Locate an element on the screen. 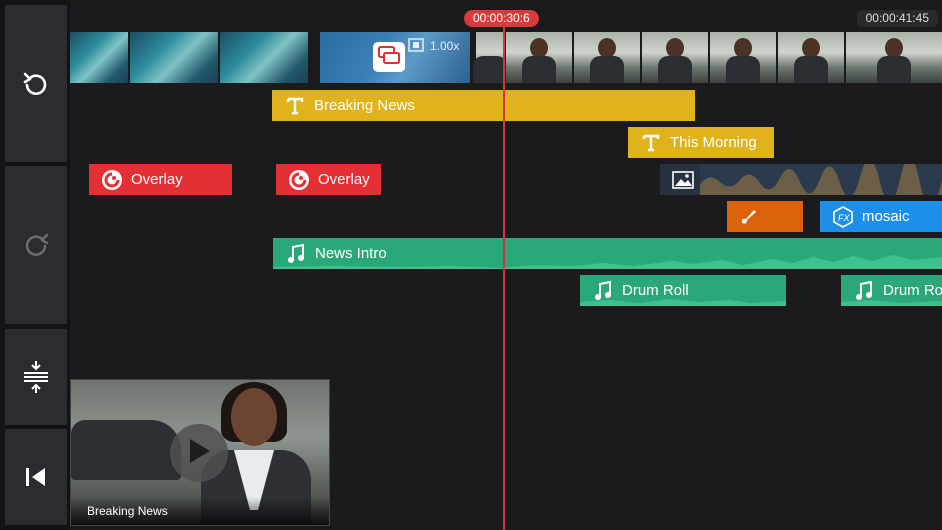 Image resolution: width=942 pixels, height=530 pixels. clip-label: News Intro is located at coordinates (351, 253).